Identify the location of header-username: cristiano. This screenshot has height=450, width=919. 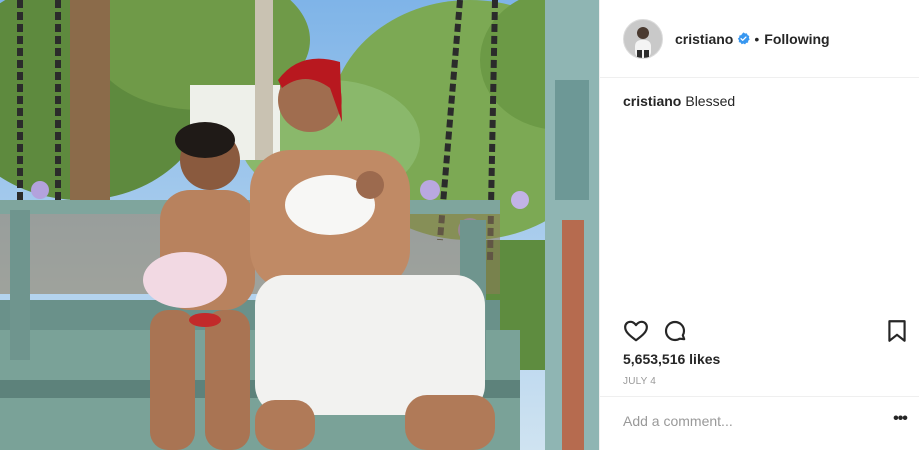
(704, 39).